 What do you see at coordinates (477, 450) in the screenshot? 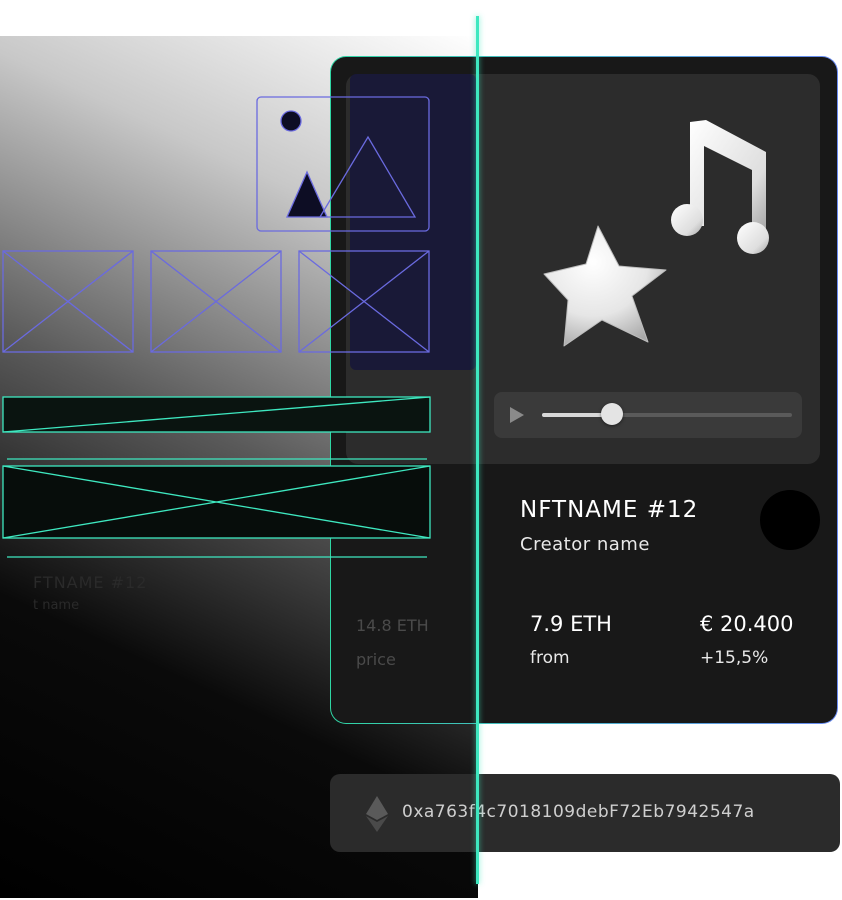
I see `split-divider` at bounding box center [477, 450].